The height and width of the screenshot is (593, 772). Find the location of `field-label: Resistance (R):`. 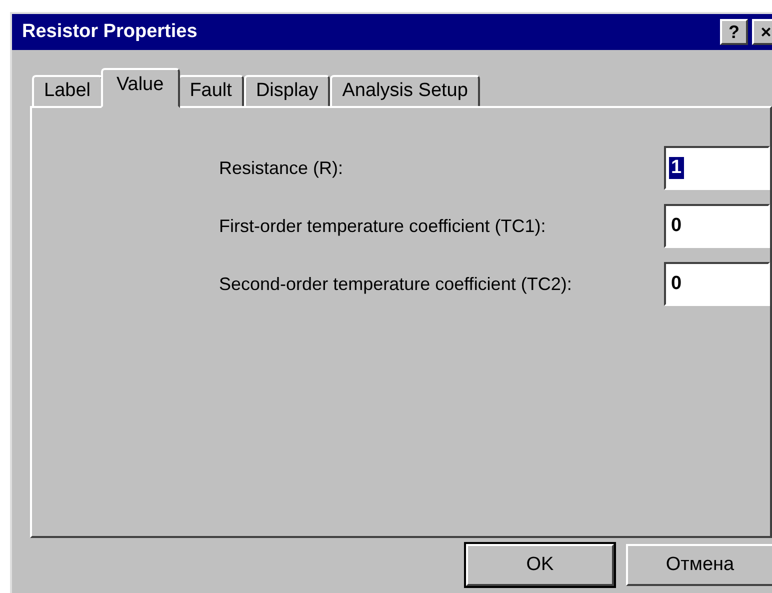

field-label: Resistance (R): is located at coordinates (281, 168).